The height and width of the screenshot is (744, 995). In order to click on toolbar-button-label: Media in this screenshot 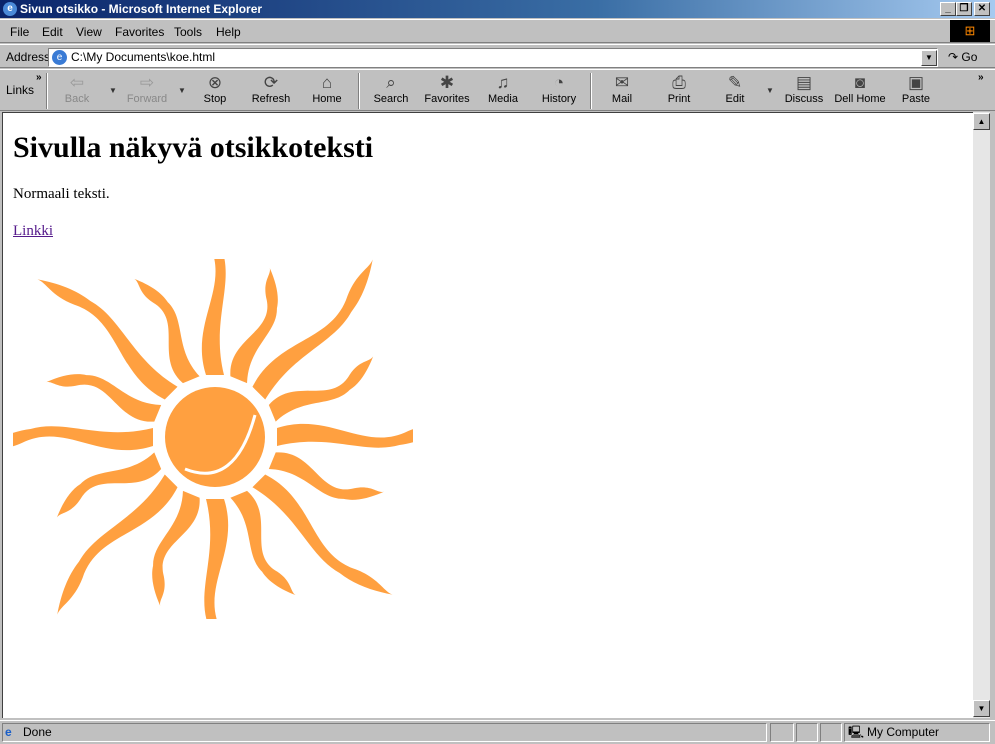, I will do `click(503, 99)`.